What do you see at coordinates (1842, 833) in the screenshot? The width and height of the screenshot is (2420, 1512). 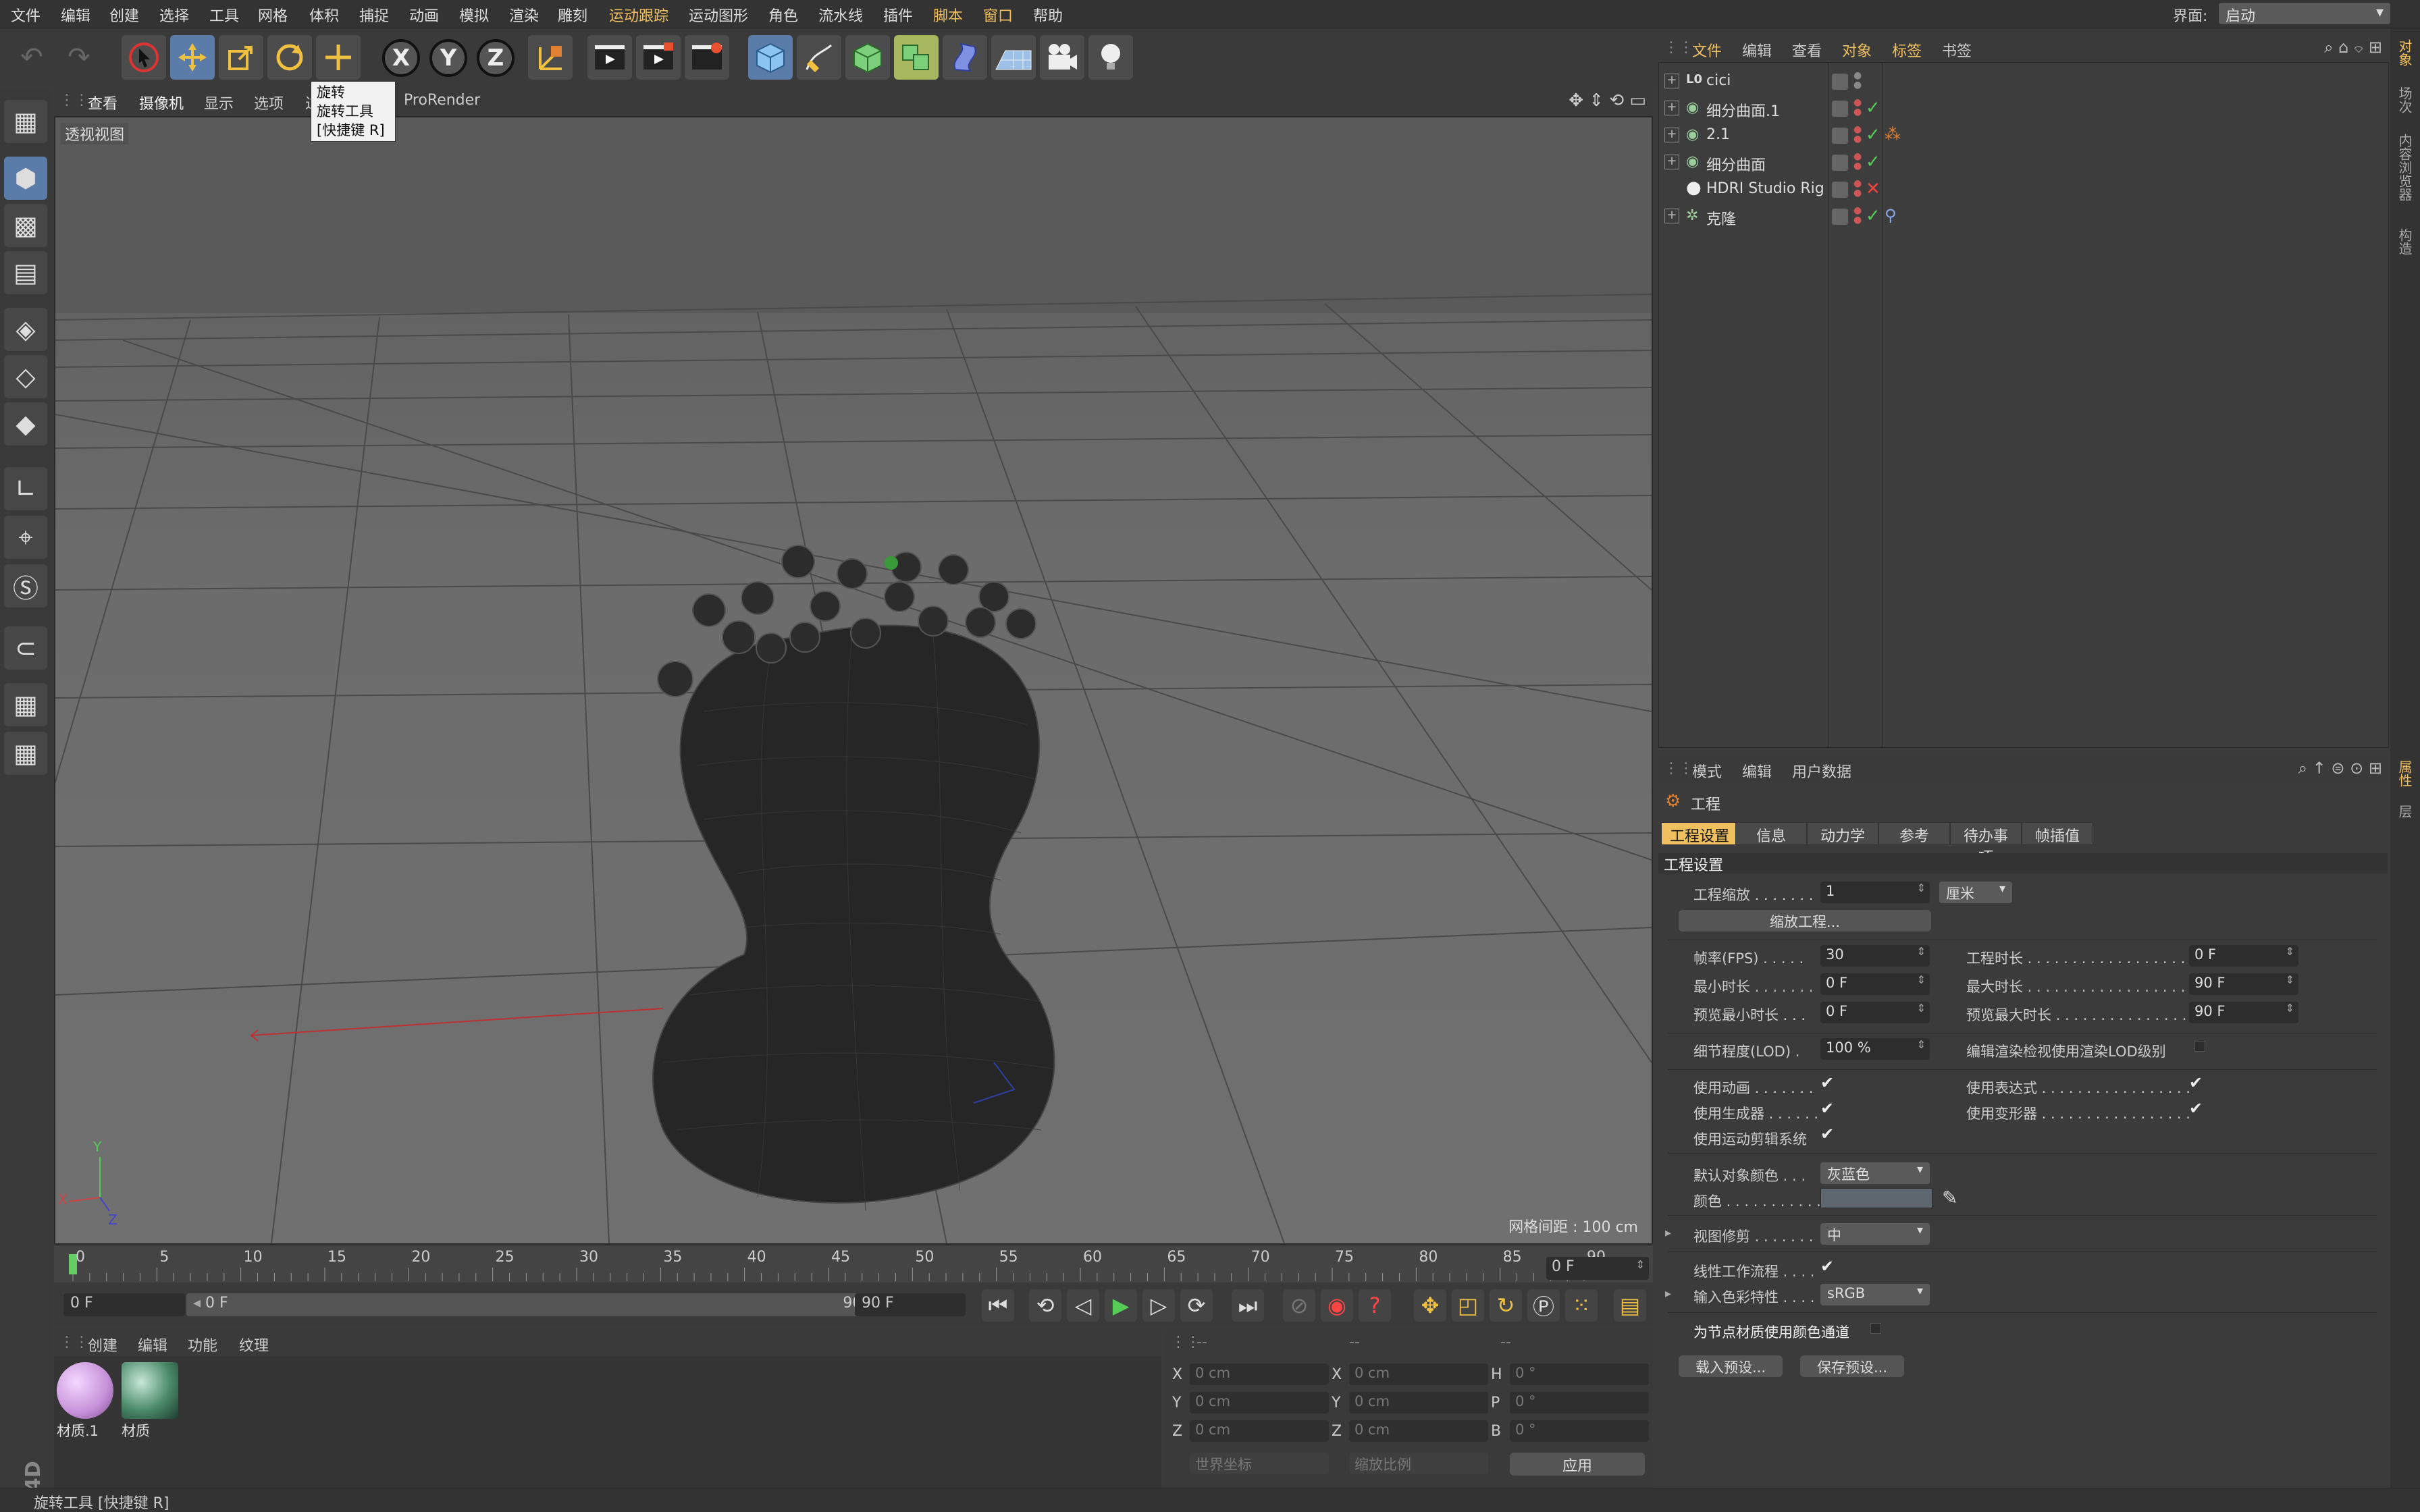 I see `tab-dynamics: 动力学` at bounding box center [1842, 833].